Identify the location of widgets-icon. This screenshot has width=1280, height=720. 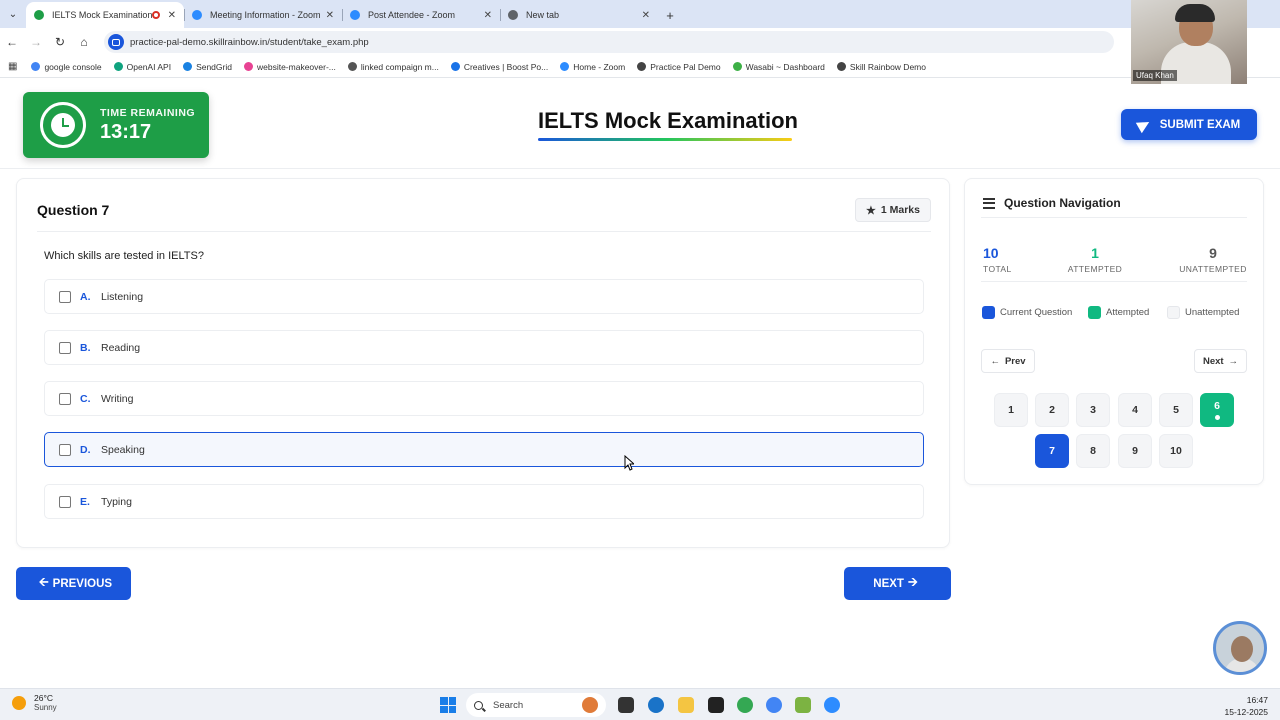
(590, 705).